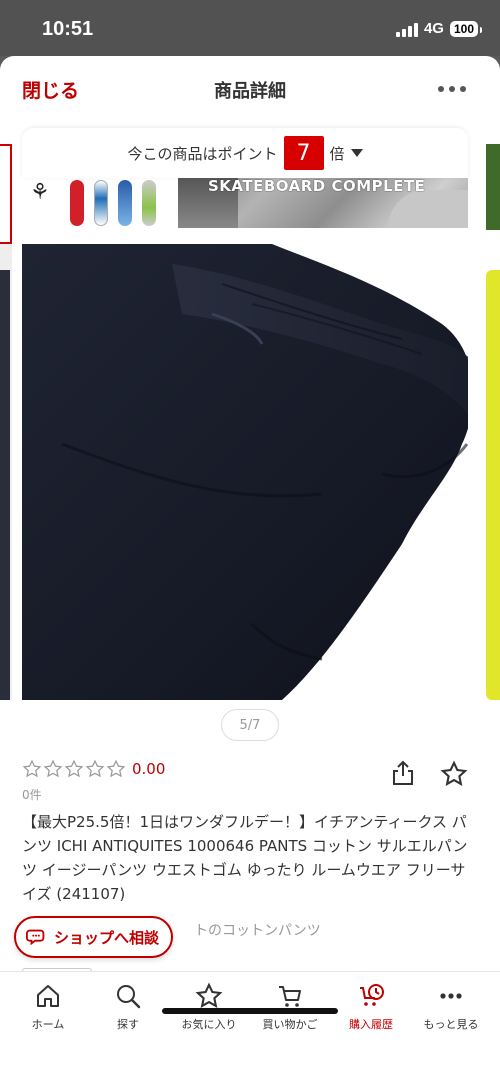  What do you see at coordinates (149, 769) in the screenshot?
I see `rating-value: 0.00` at bounding box center [149, 769].